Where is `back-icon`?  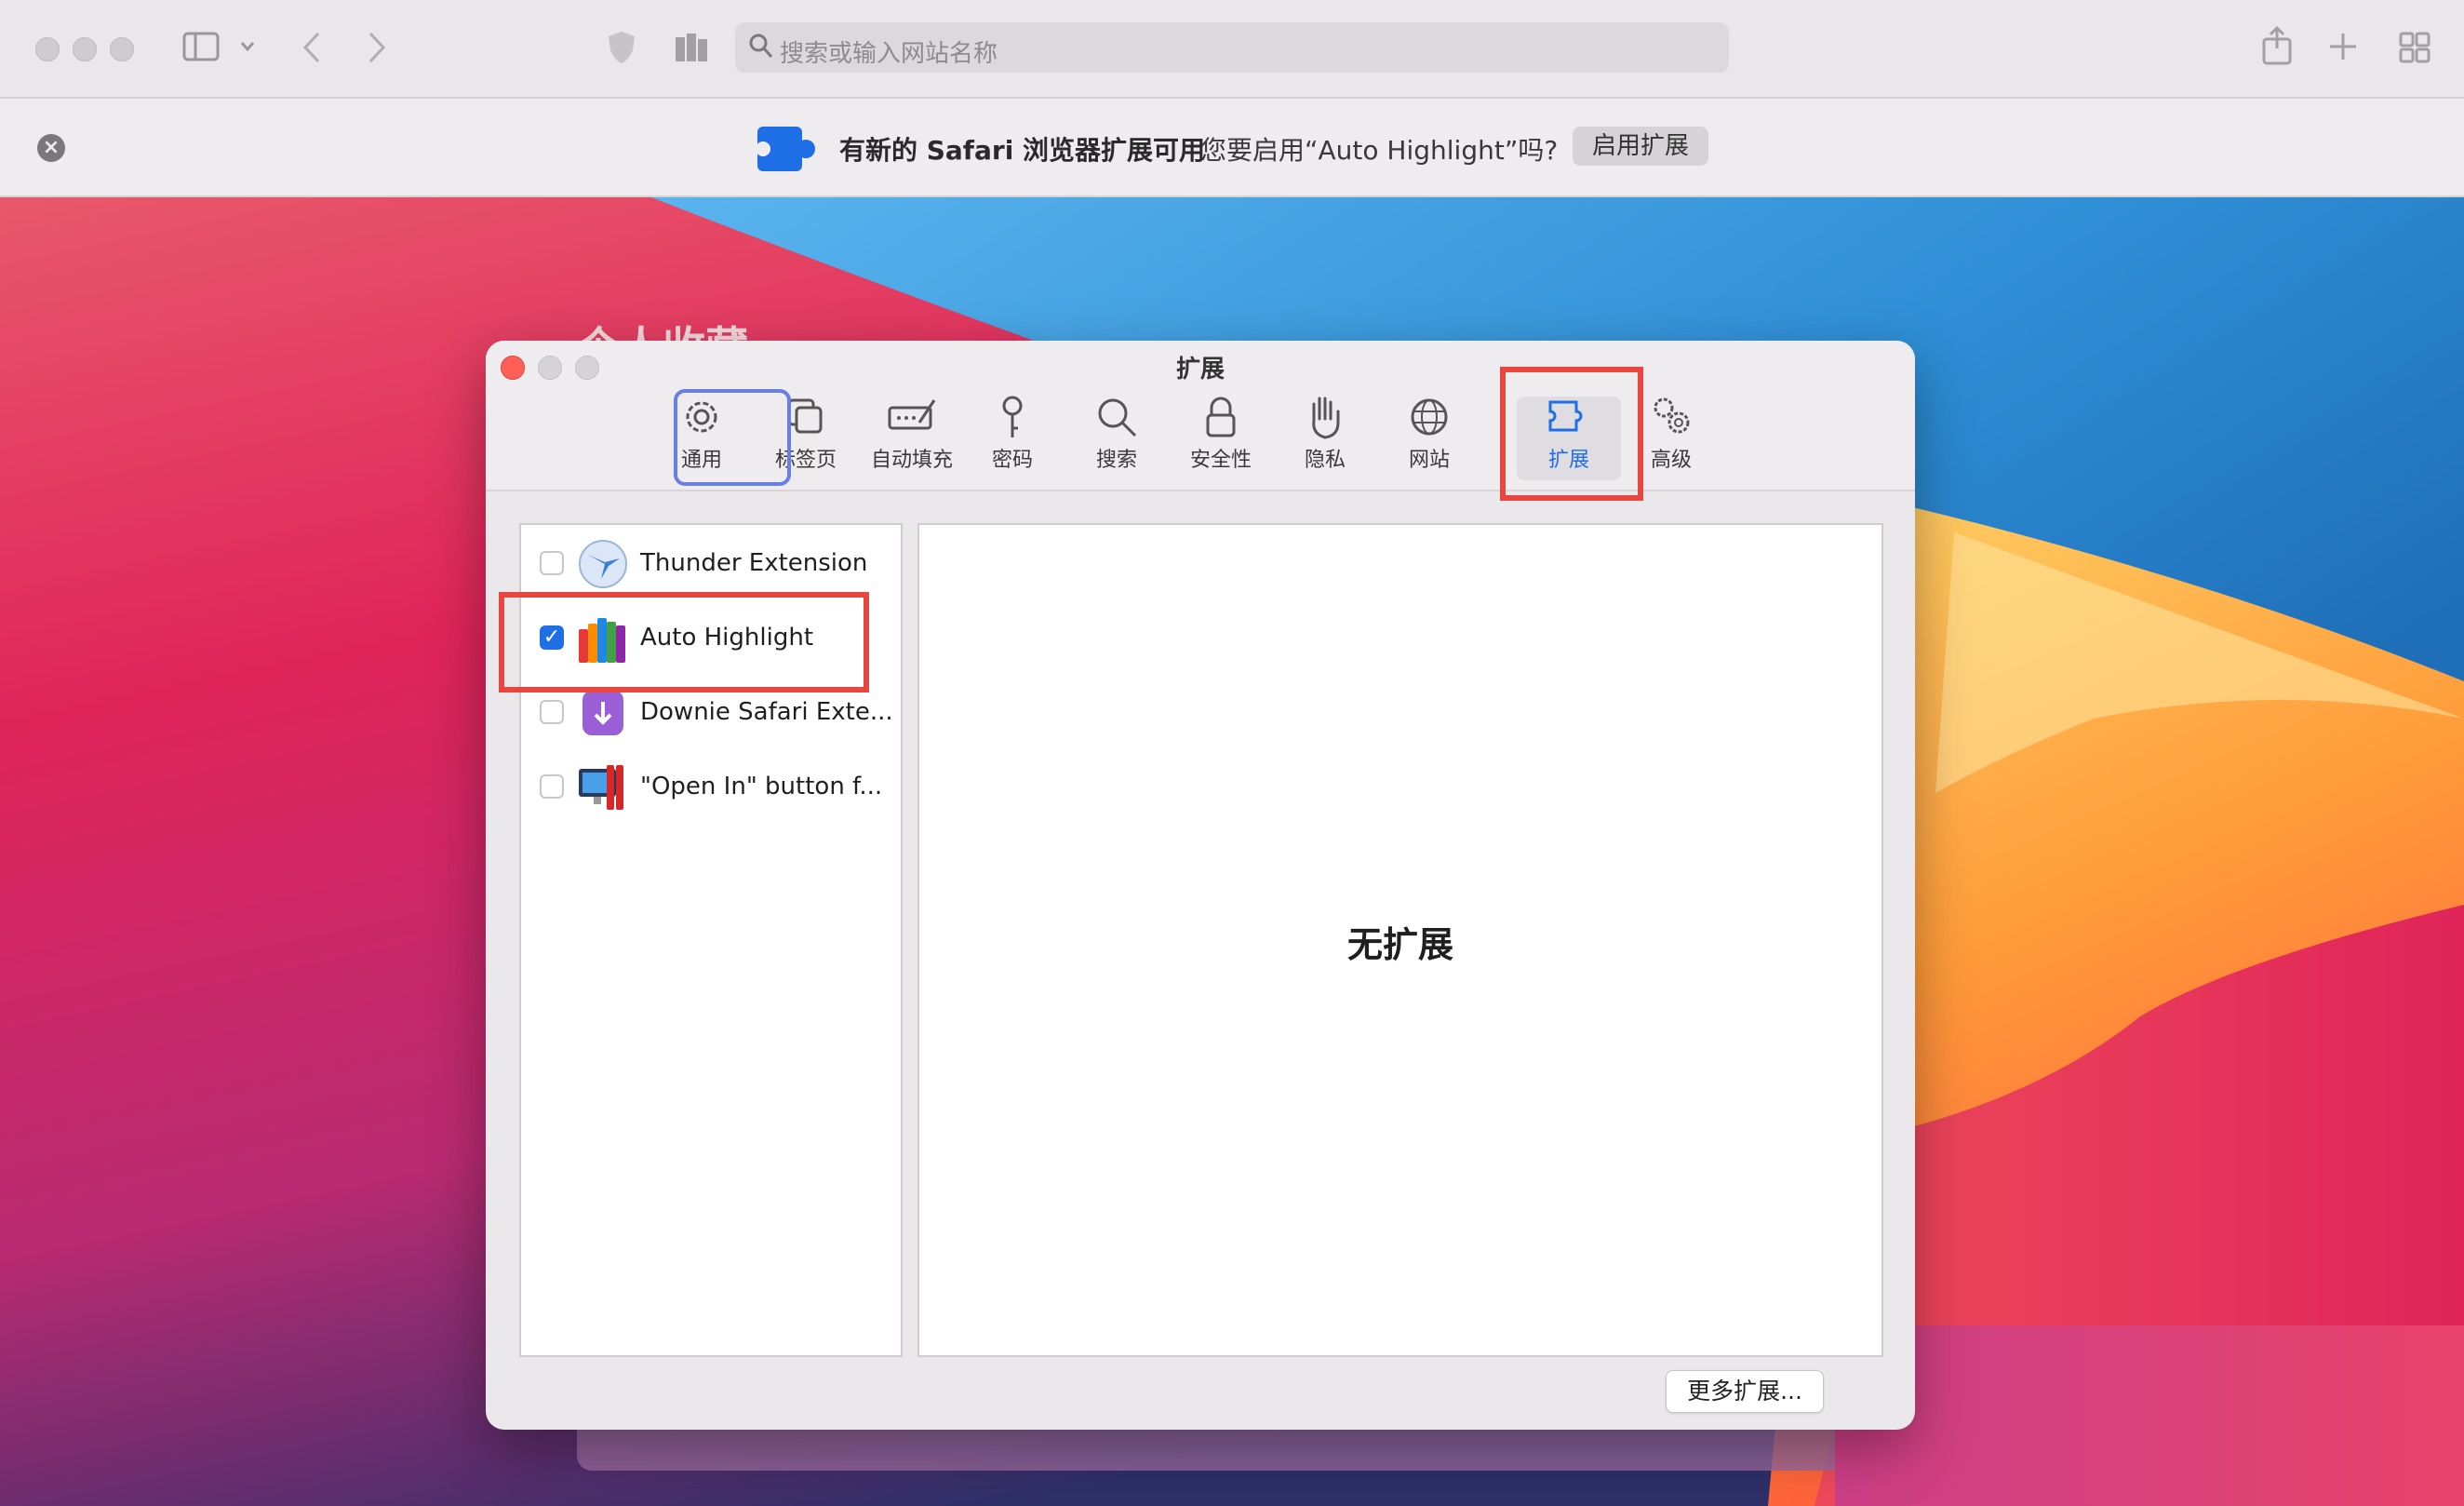 back-icon is located at coordinates (311, 47).